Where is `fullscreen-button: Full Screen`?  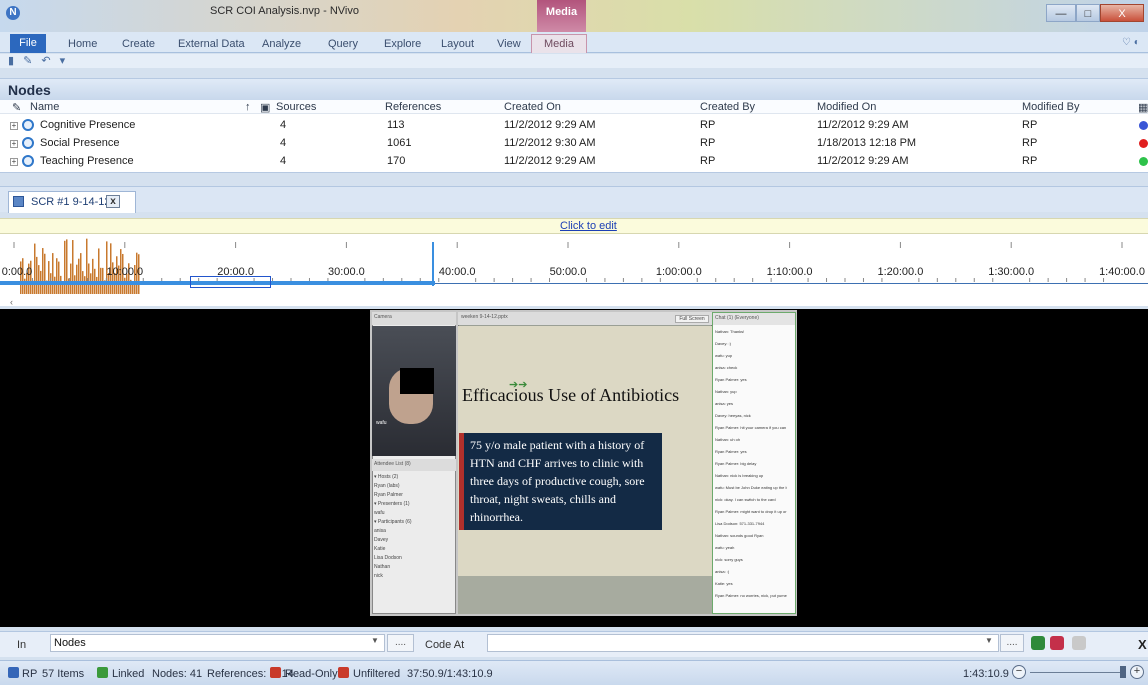
fullscreen-button: Full Screen is located at coordinates (692, 319).